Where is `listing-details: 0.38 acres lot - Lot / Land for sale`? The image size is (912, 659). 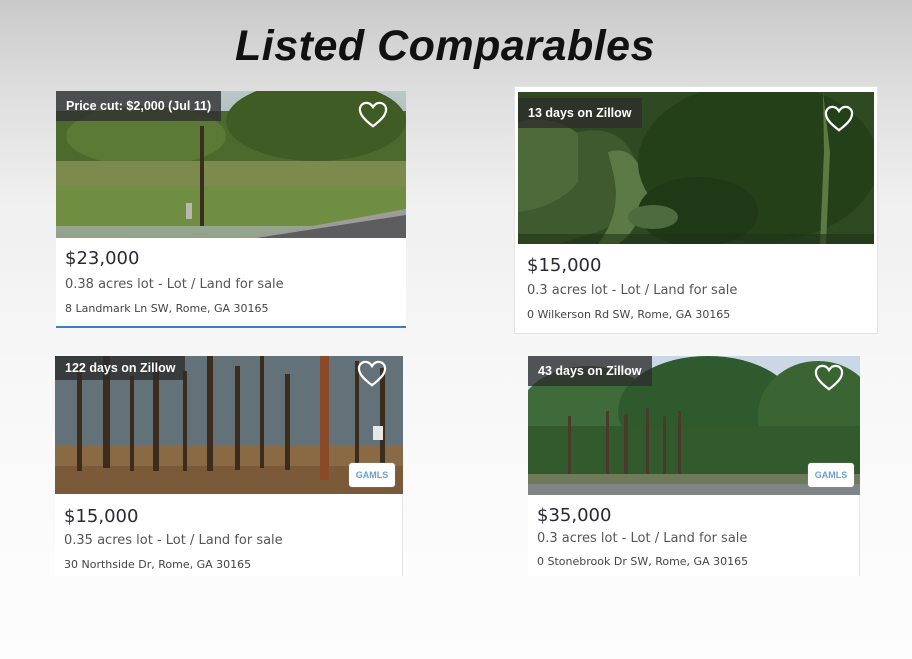
listing-details: 0.38 acres lot - Lot / Land for sale is located at coordinates (174, 284).